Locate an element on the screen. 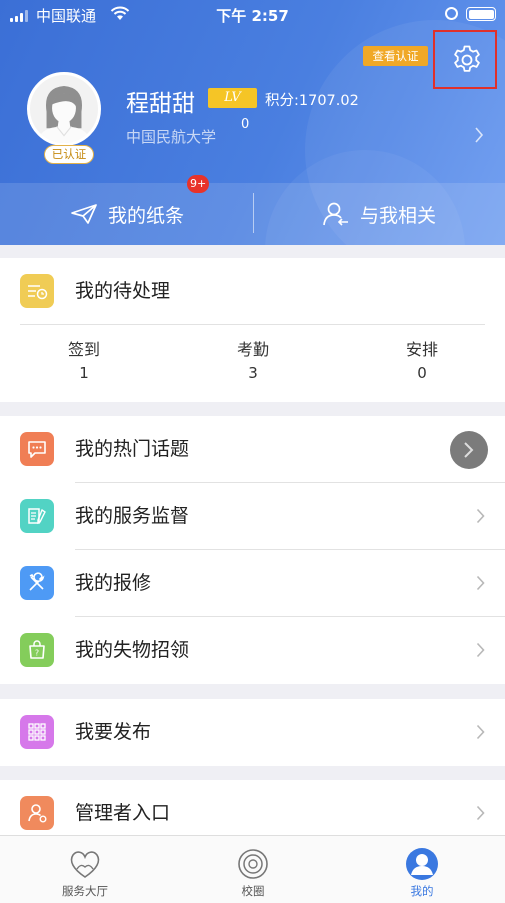 The width and height of the screenshot is (505, 903). wrench-icon is located at coordinates (37, 583).